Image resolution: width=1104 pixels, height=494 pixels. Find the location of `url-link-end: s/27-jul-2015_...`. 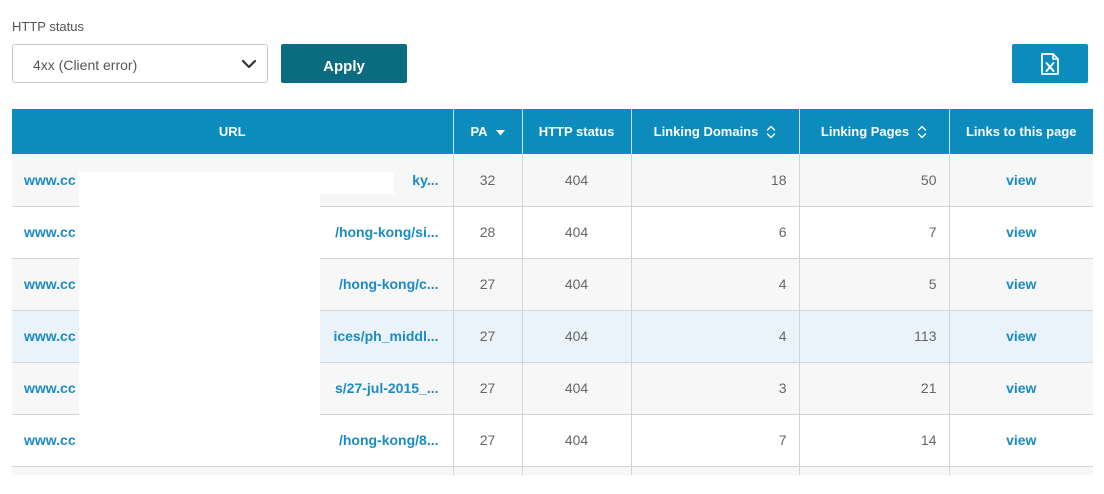

url-link-end: s/27-jul-2015_... is located at coordinates (387, 388).